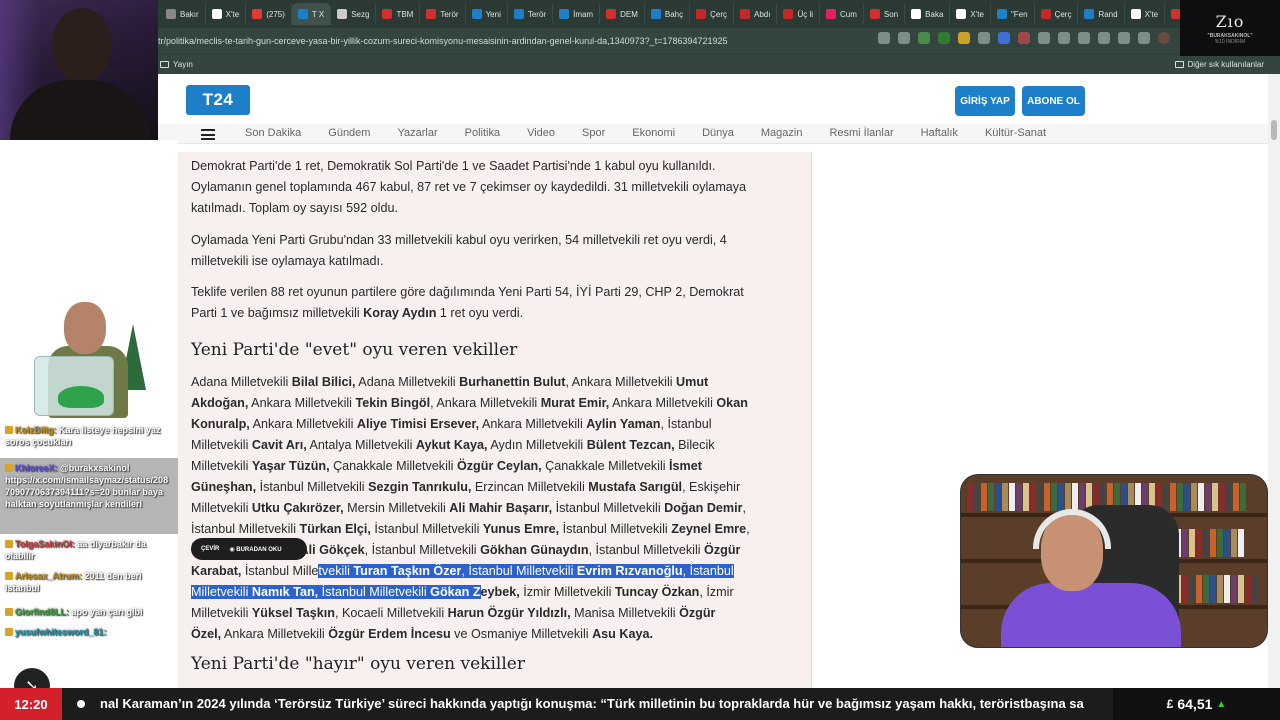  I want to click on nav-item: Resmi İlanlar, so click(861, 133).